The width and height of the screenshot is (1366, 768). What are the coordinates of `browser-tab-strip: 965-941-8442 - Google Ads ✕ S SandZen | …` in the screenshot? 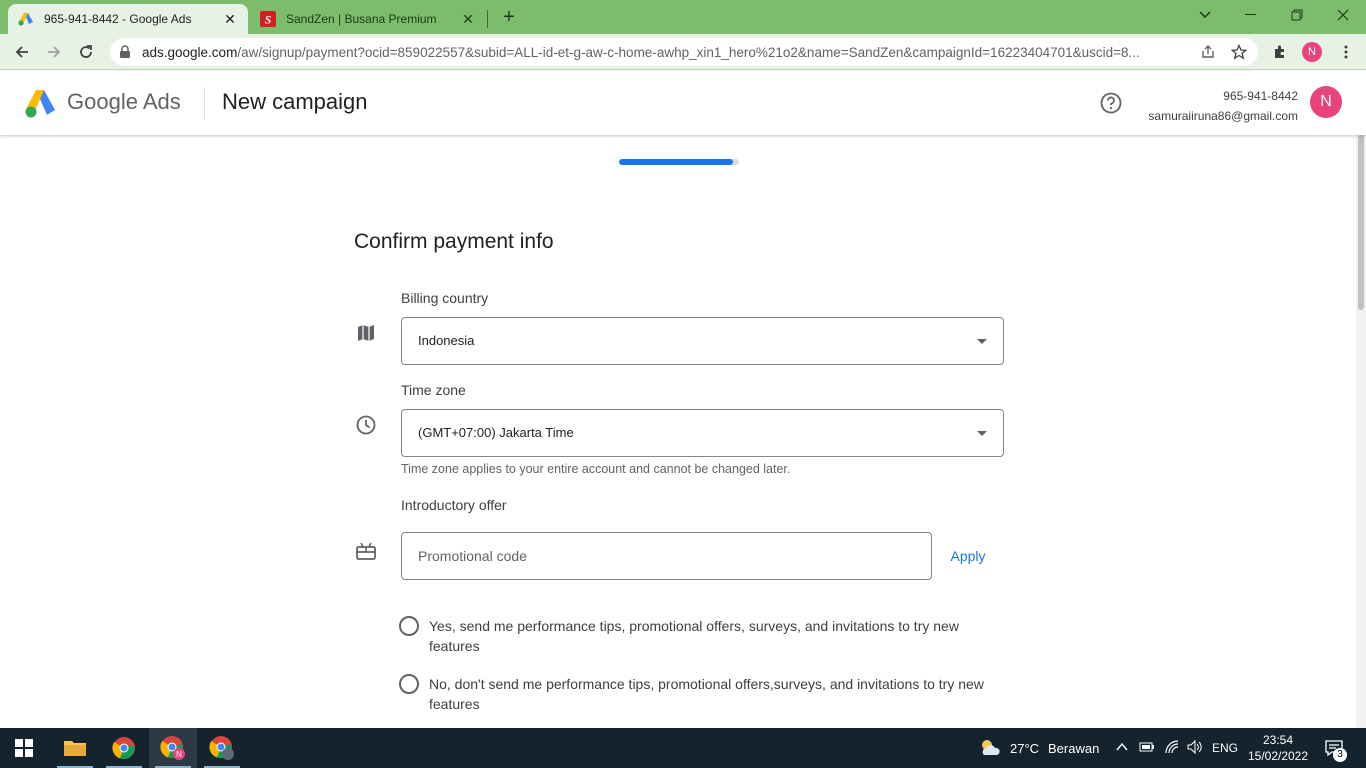 It's located at (683, 17).